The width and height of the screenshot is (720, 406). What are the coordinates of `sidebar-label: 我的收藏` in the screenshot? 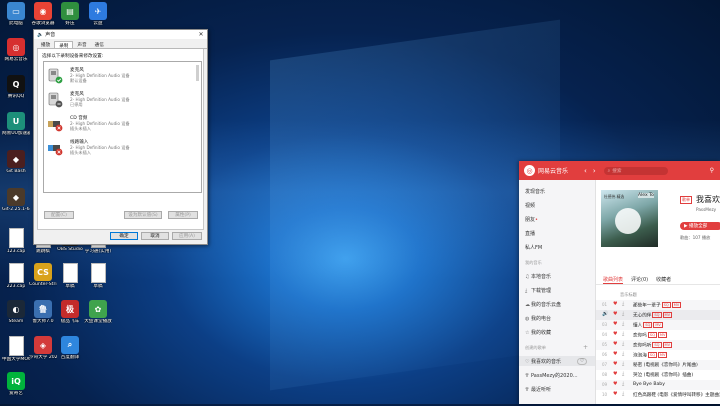 It's located at (541, 333).